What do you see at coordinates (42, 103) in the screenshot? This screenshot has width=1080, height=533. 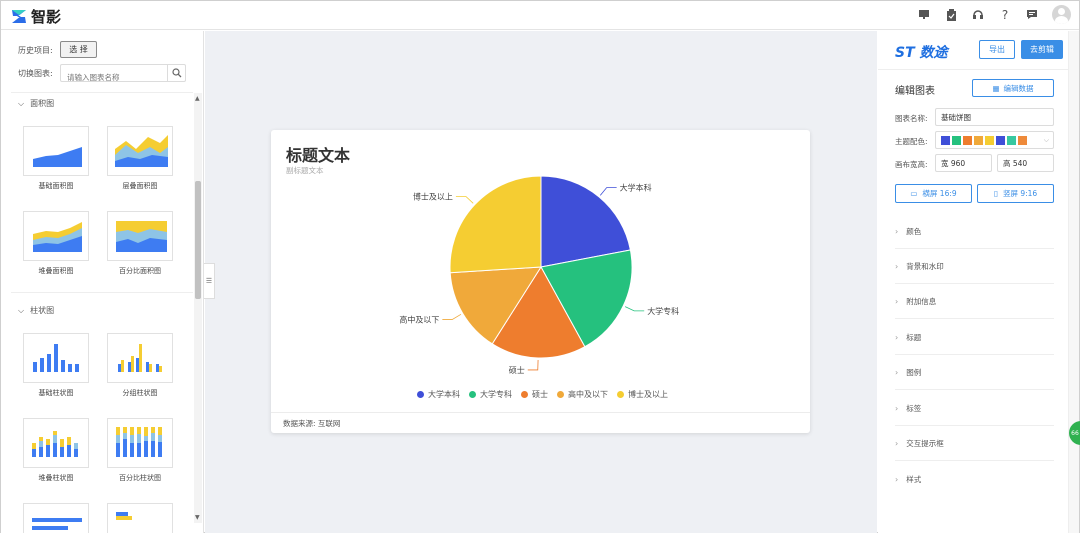 I see `section-title: 面积图` at bounding box center [42, 103].